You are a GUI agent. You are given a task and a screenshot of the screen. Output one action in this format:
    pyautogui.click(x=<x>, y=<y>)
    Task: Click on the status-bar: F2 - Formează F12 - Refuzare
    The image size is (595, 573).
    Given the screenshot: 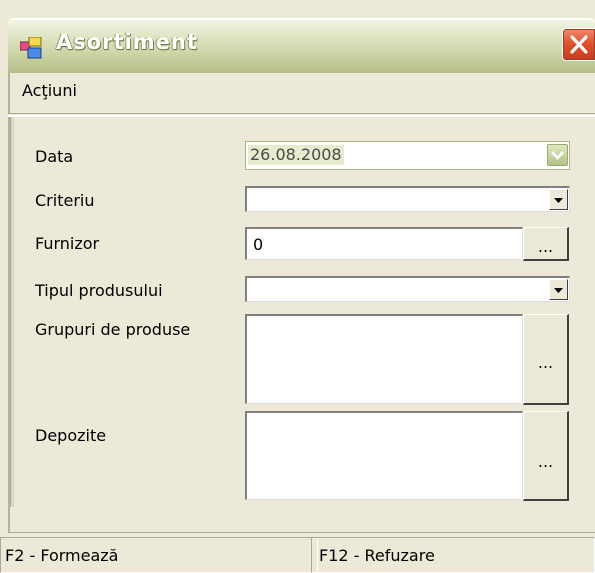 What is the action you would take?
    pyautogui.click(x=297, y=552)
    